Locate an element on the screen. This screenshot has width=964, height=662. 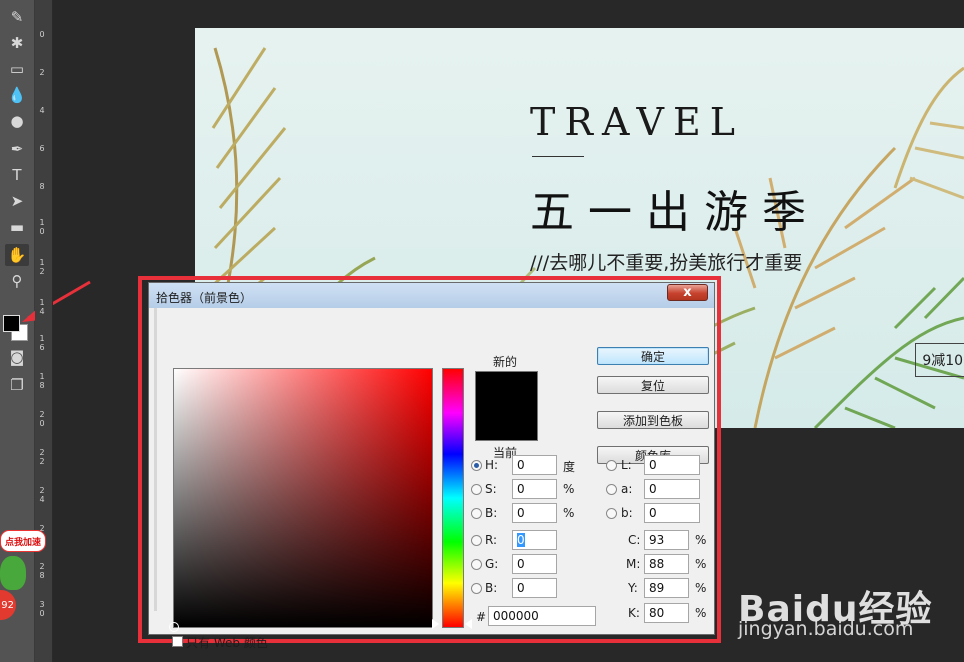
c-input: 93 is located at coordinates (666, 540).